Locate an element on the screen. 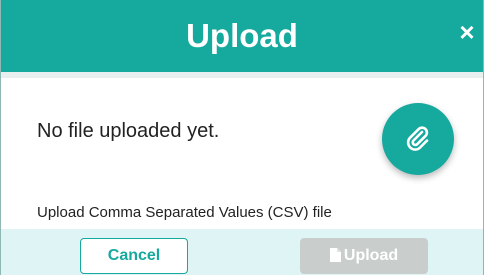  attach-file-button is located at coordinates (418, 139).